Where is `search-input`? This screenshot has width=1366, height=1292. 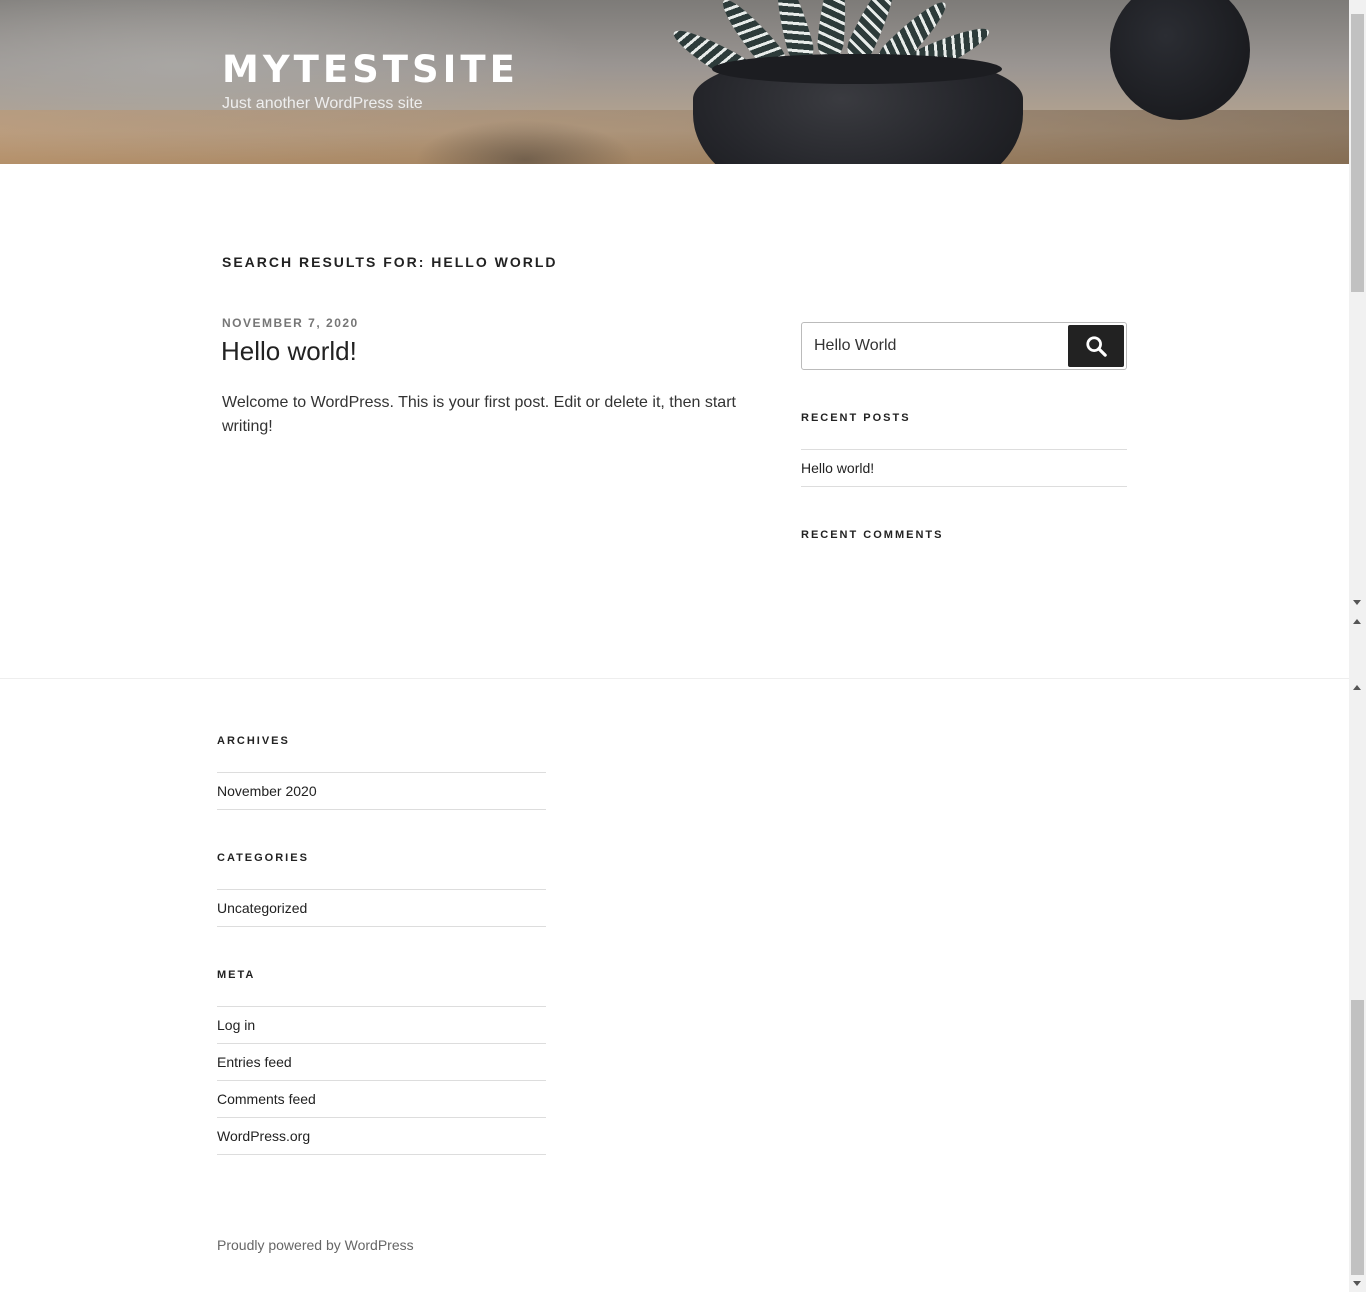 search-input is located at coordinates (939, 346).